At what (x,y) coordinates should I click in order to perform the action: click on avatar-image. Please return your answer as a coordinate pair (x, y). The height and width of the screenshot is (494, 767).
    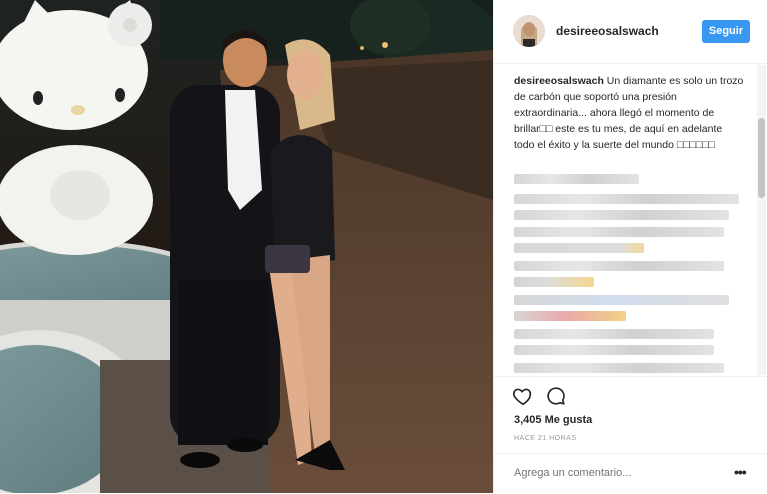
    Looking at the image, I should click on (529, 31).